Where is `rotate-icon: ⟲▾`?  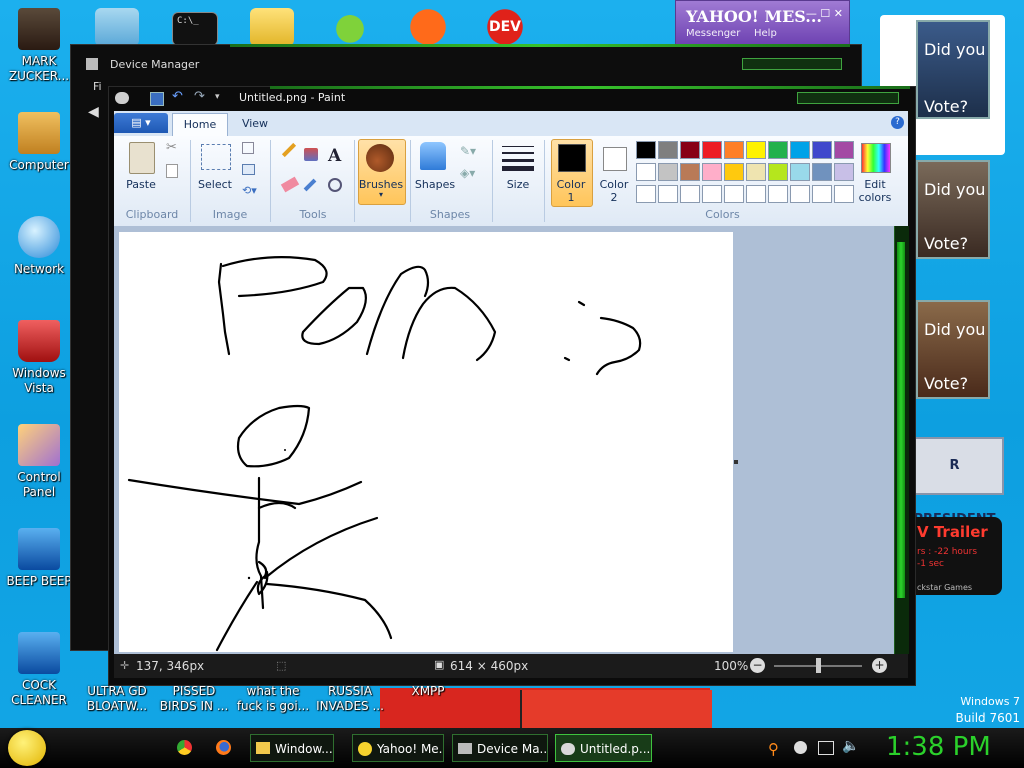
rotate-icon: ⟲▾ is located at coordinates (249, 190).